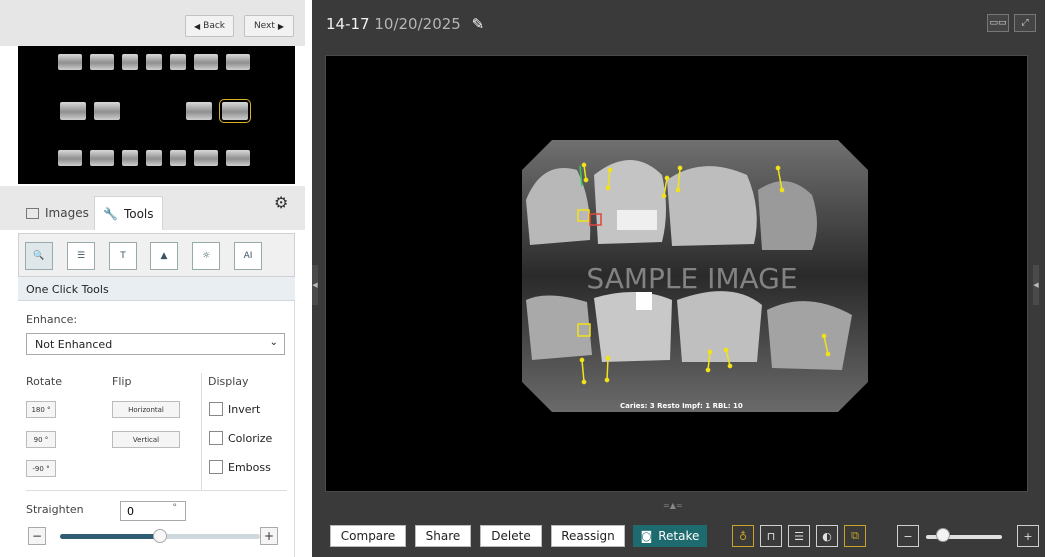 The width and height of the screenshot is (1053, 557). What do you see at coordinates (41, 468) in the screenshot?
I see `rotate-neg90-button: -90 °` at bounding box center [41, 468].